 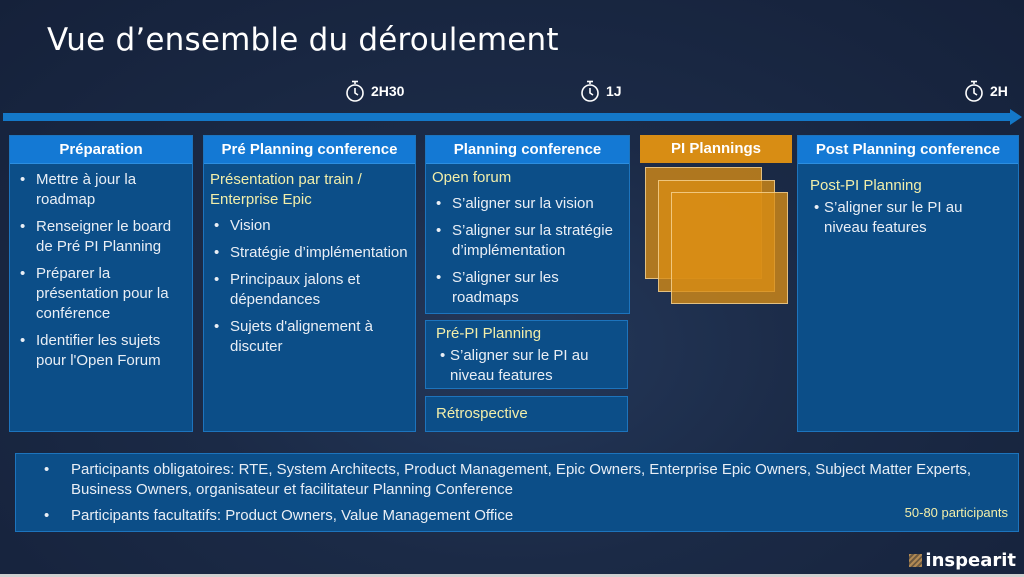 What do you see at coordinates (527, 204) in the screenshot?
I see `list-item: S’aligner sur la vision` at bounding box center [527, 204].